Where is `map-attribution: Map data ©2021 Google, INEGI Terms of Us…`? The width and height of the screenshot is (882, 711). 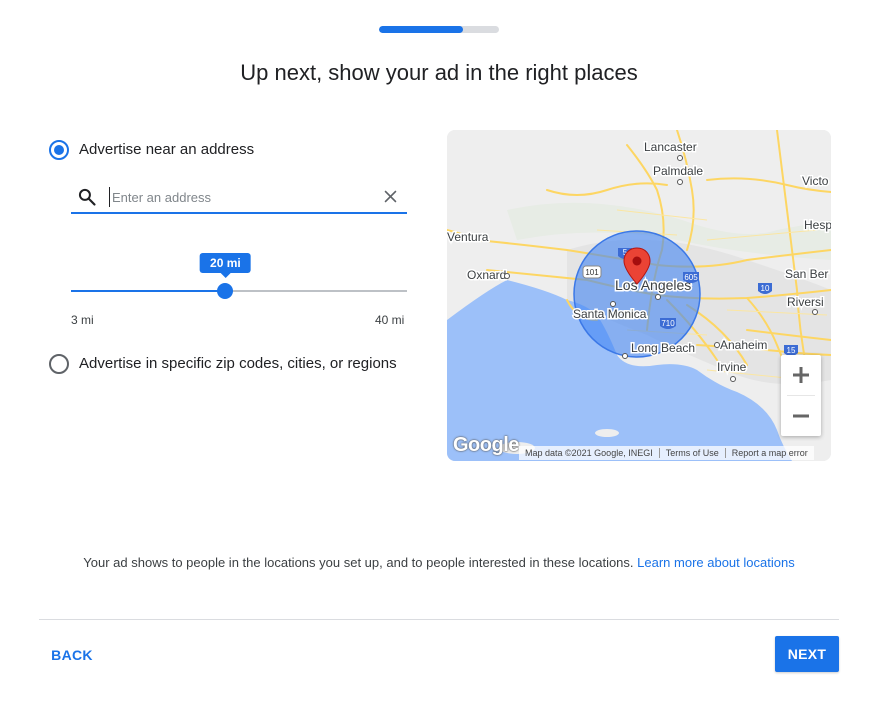 map-attribution: Map data ©2021 Google, INEGI Terms of Us… is located at coordinates (666, 453).